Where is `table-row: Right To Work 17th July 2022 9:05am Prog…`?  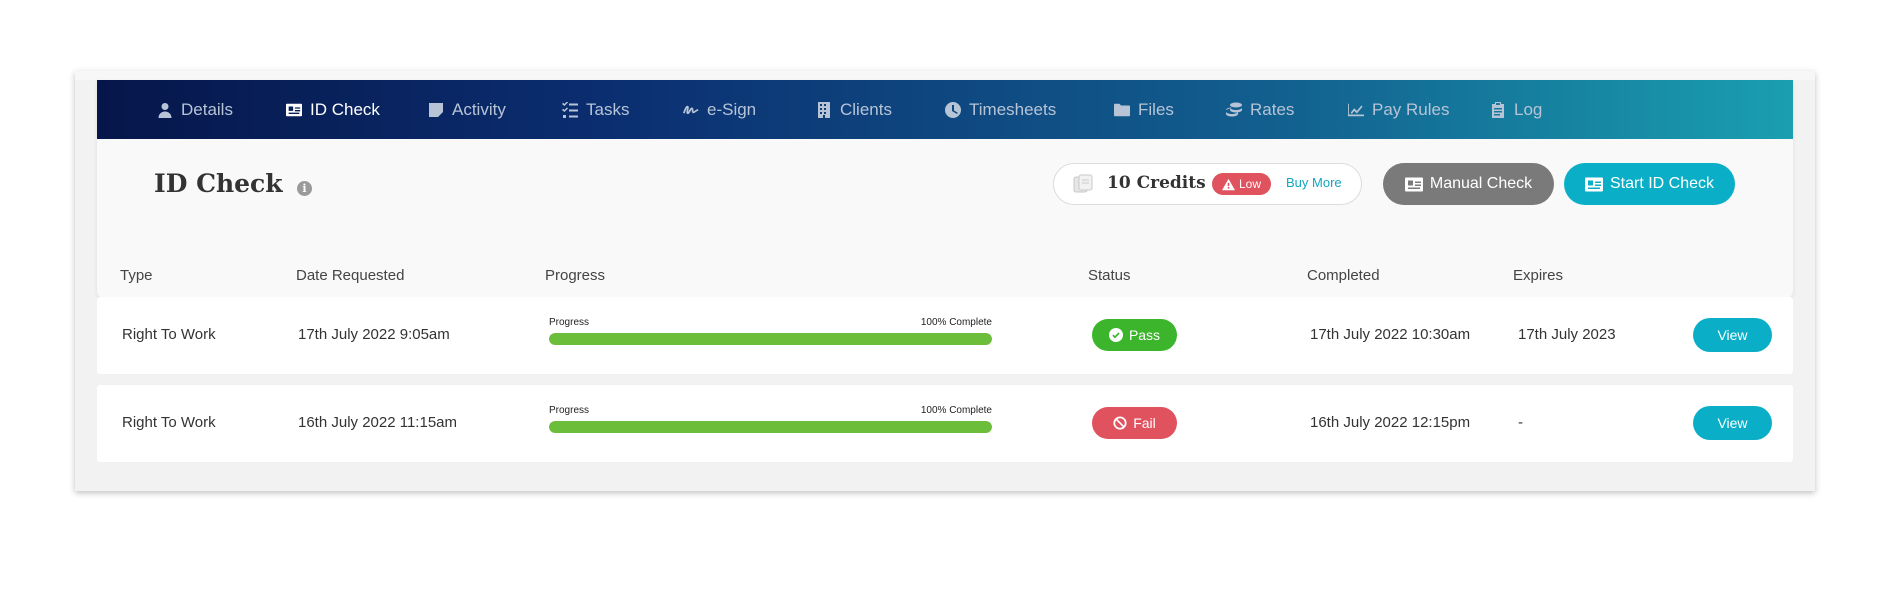
table-row: Right To Work 17th July 2022 9:05am Prog… is located at coordinates (945, 335).